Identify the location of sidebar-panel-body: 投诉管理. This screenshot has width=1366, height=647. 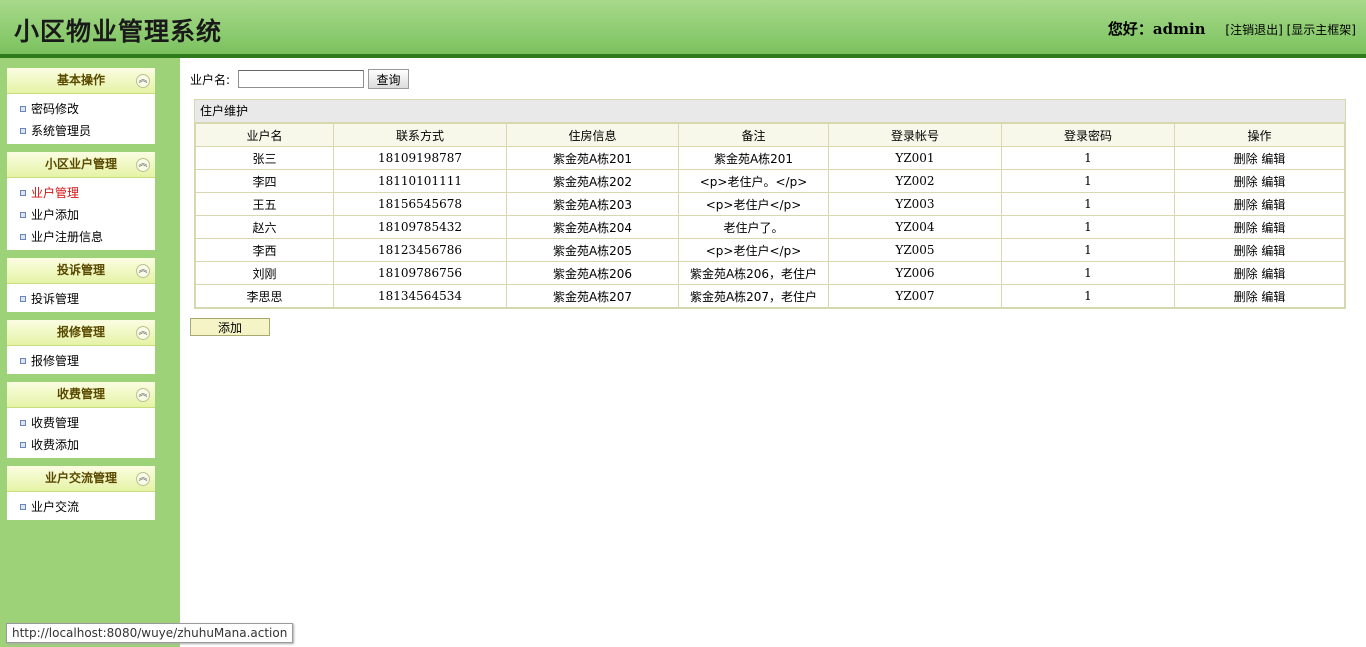
(81, 298).